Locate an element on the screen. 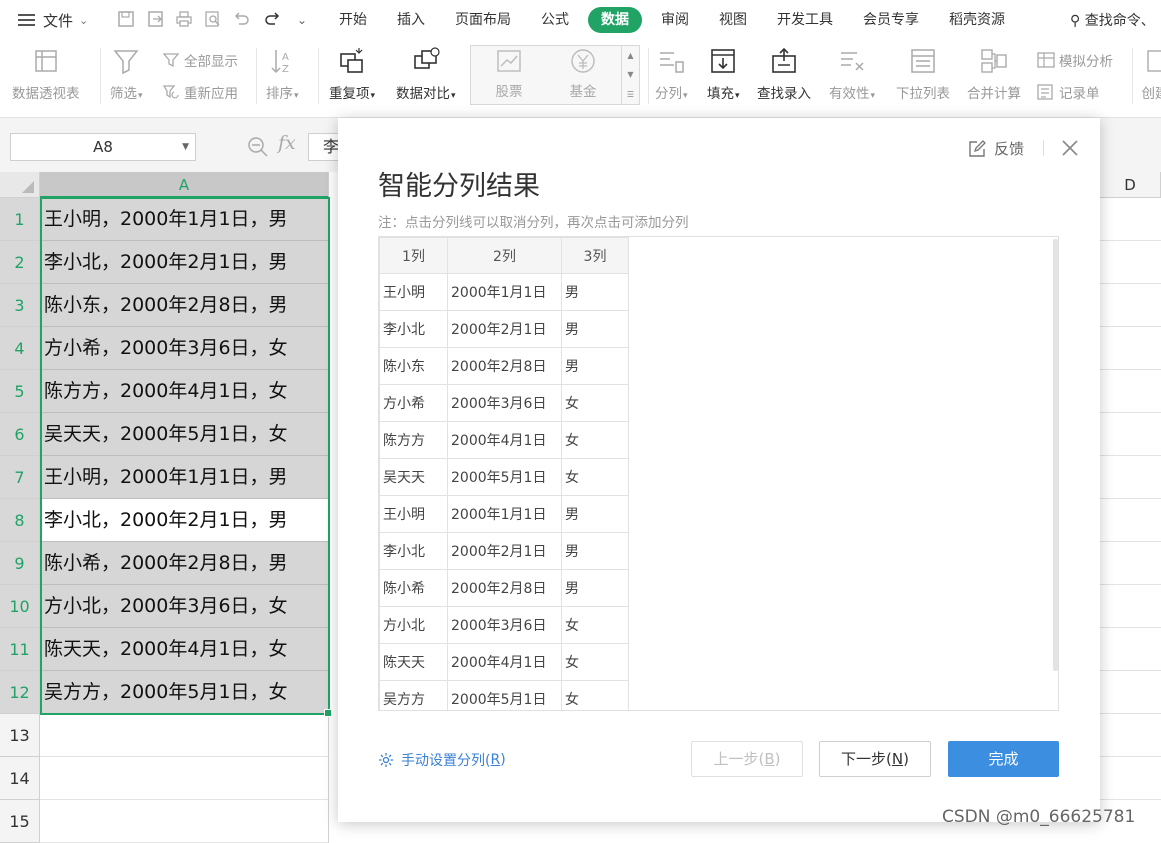  next-step-button: 下一步(N) is located at coordinates (875, 759).